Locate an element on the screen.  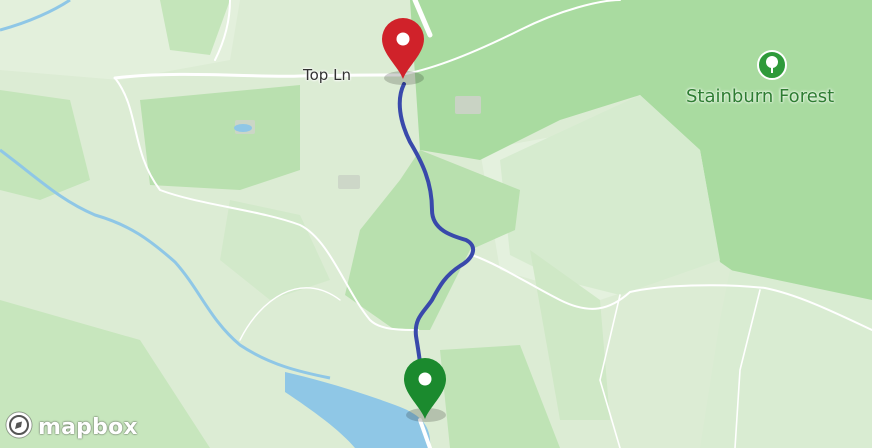
road-label-top-ln: Top Ln is located at coordinates (327, 75).